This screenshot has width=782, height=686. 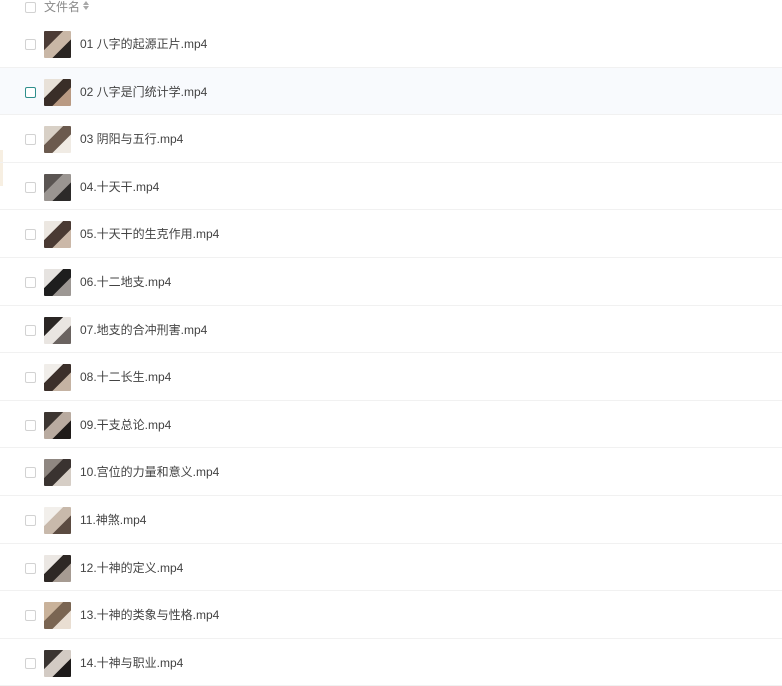 I want to click on file-row: 13.十神的类象与性格.mp4, so click(x=391, y=615).